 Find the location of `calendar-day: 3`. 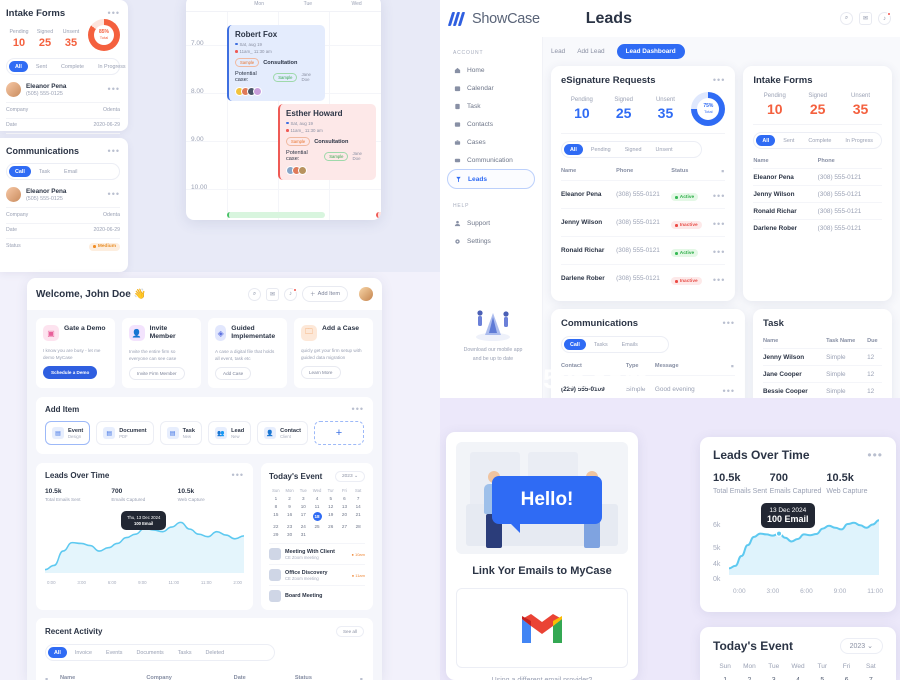

calendar-day: 3 is located at coordinates (303, 498).